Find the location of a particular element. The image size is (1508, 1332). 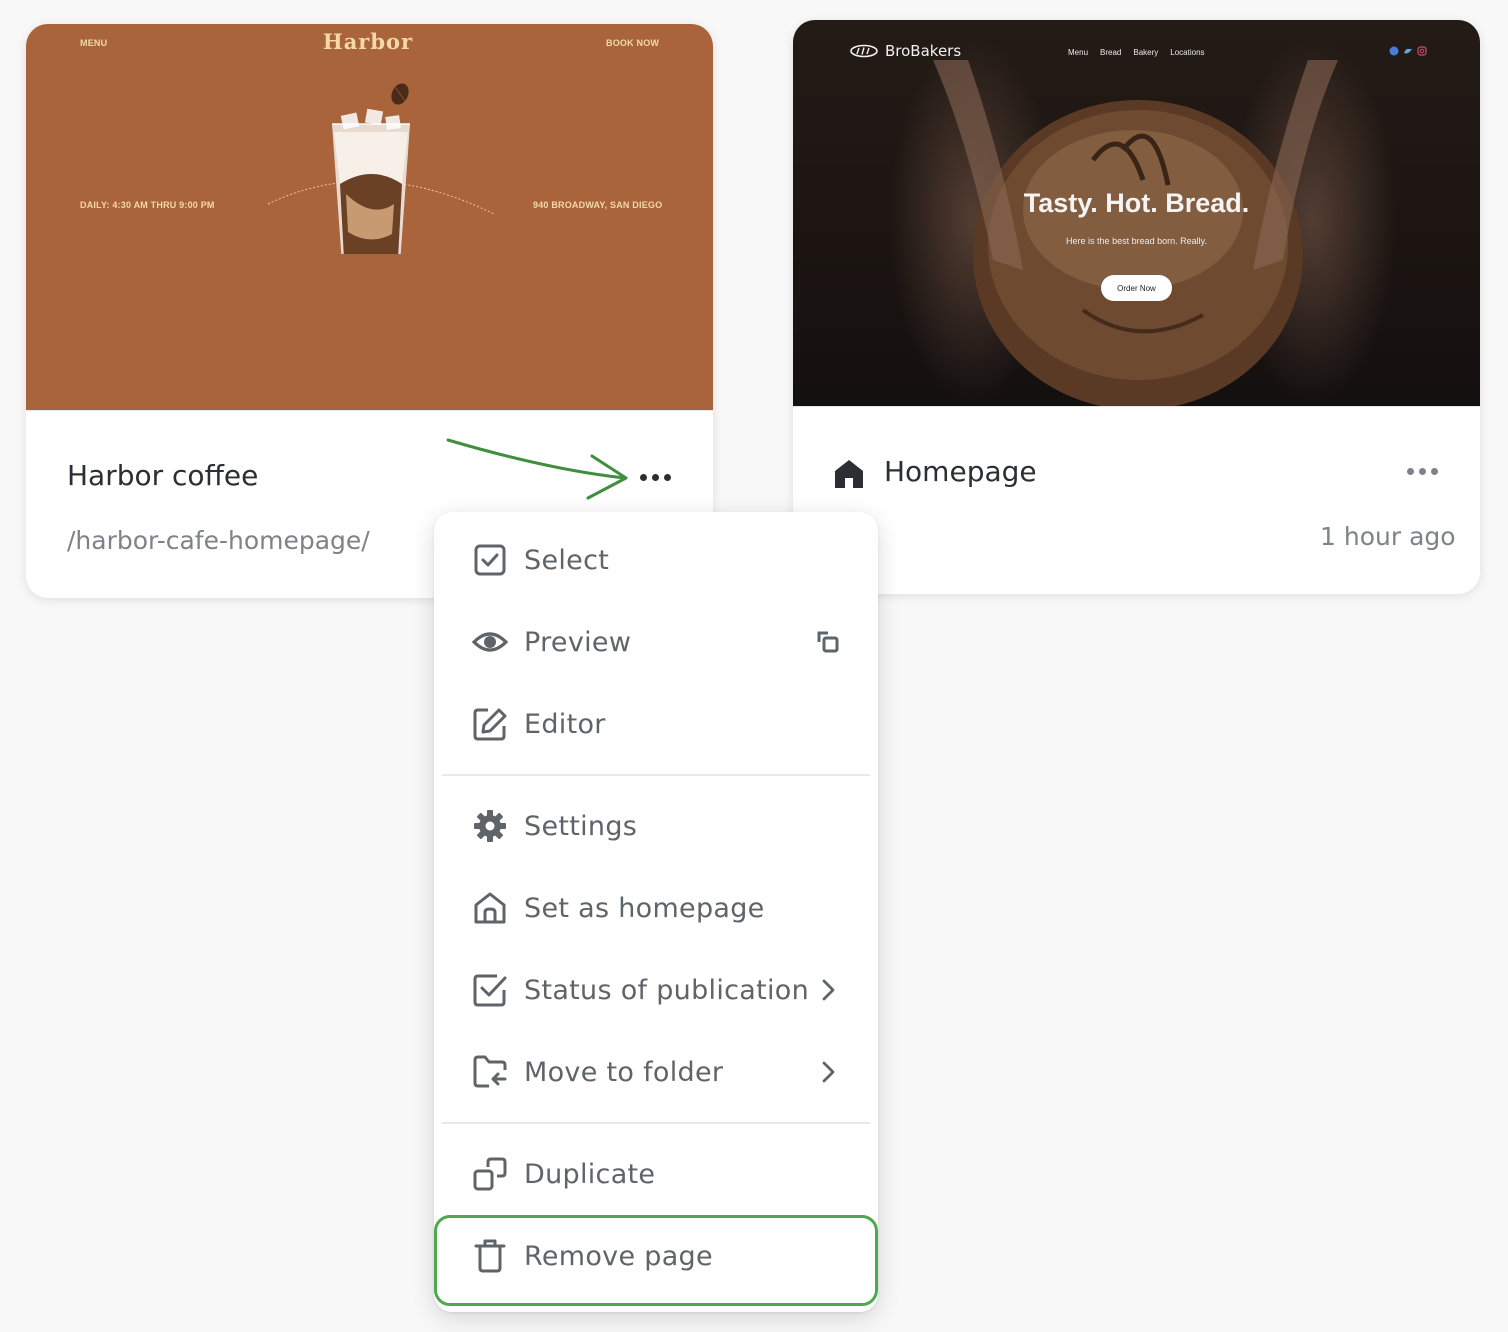

folder-move-icon is located at coordinates (490, 1072).